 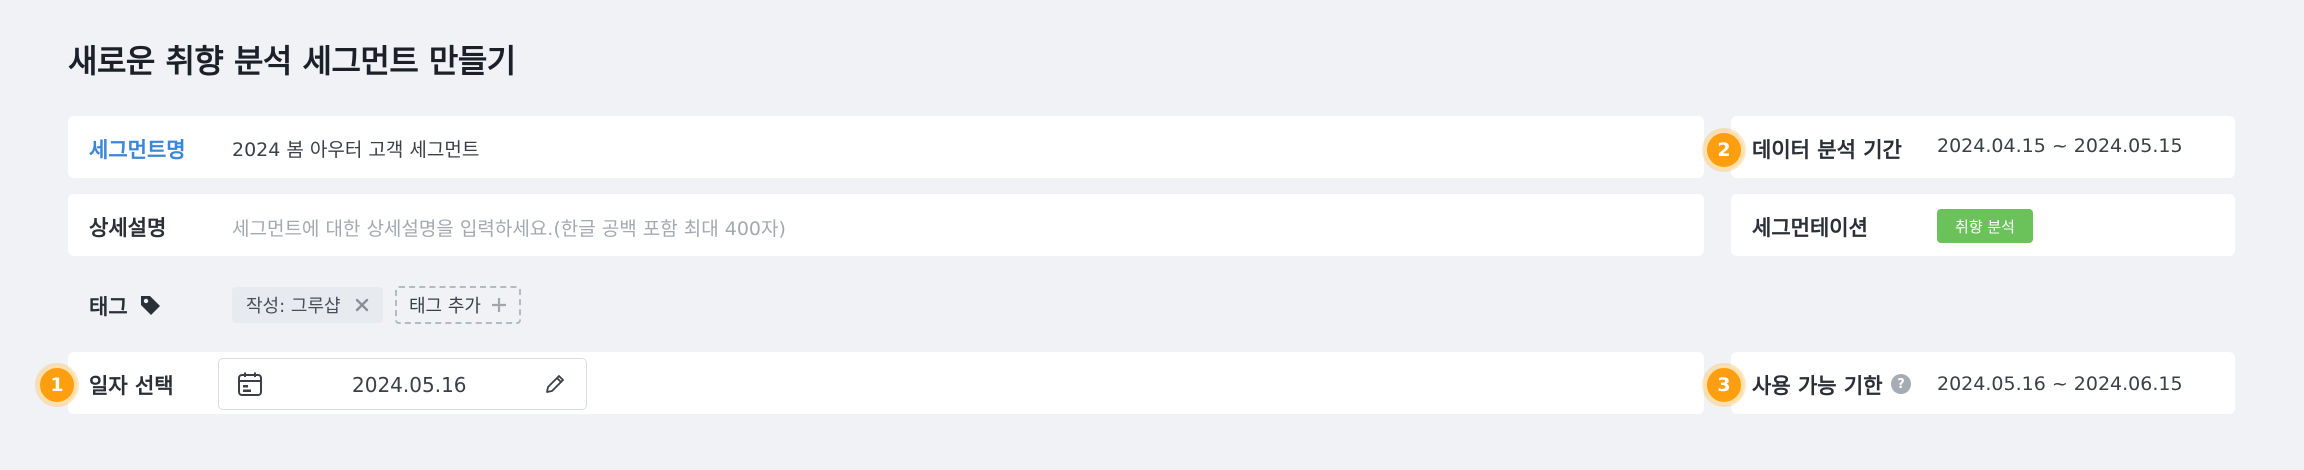 What do you see at coordinates (409, 385) in the screenshot?
I see `date-value: 2024.05.16` at bounding box center [409, 385].